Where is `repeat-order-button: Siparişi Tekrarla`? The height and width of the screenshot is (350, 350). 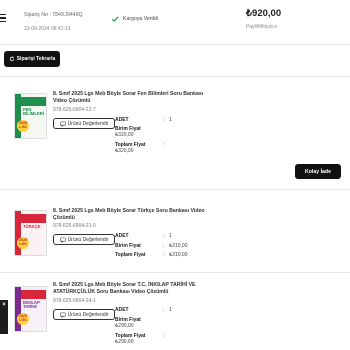 repeat-order-button: Siparişi Tekrarla is located at coordinates (32, 59).